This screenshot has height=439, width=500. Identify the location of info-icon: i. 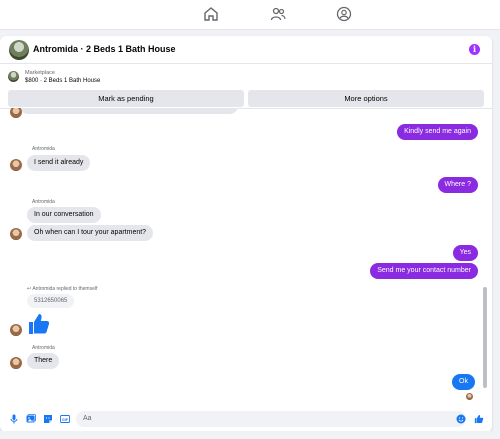
(474, 49).